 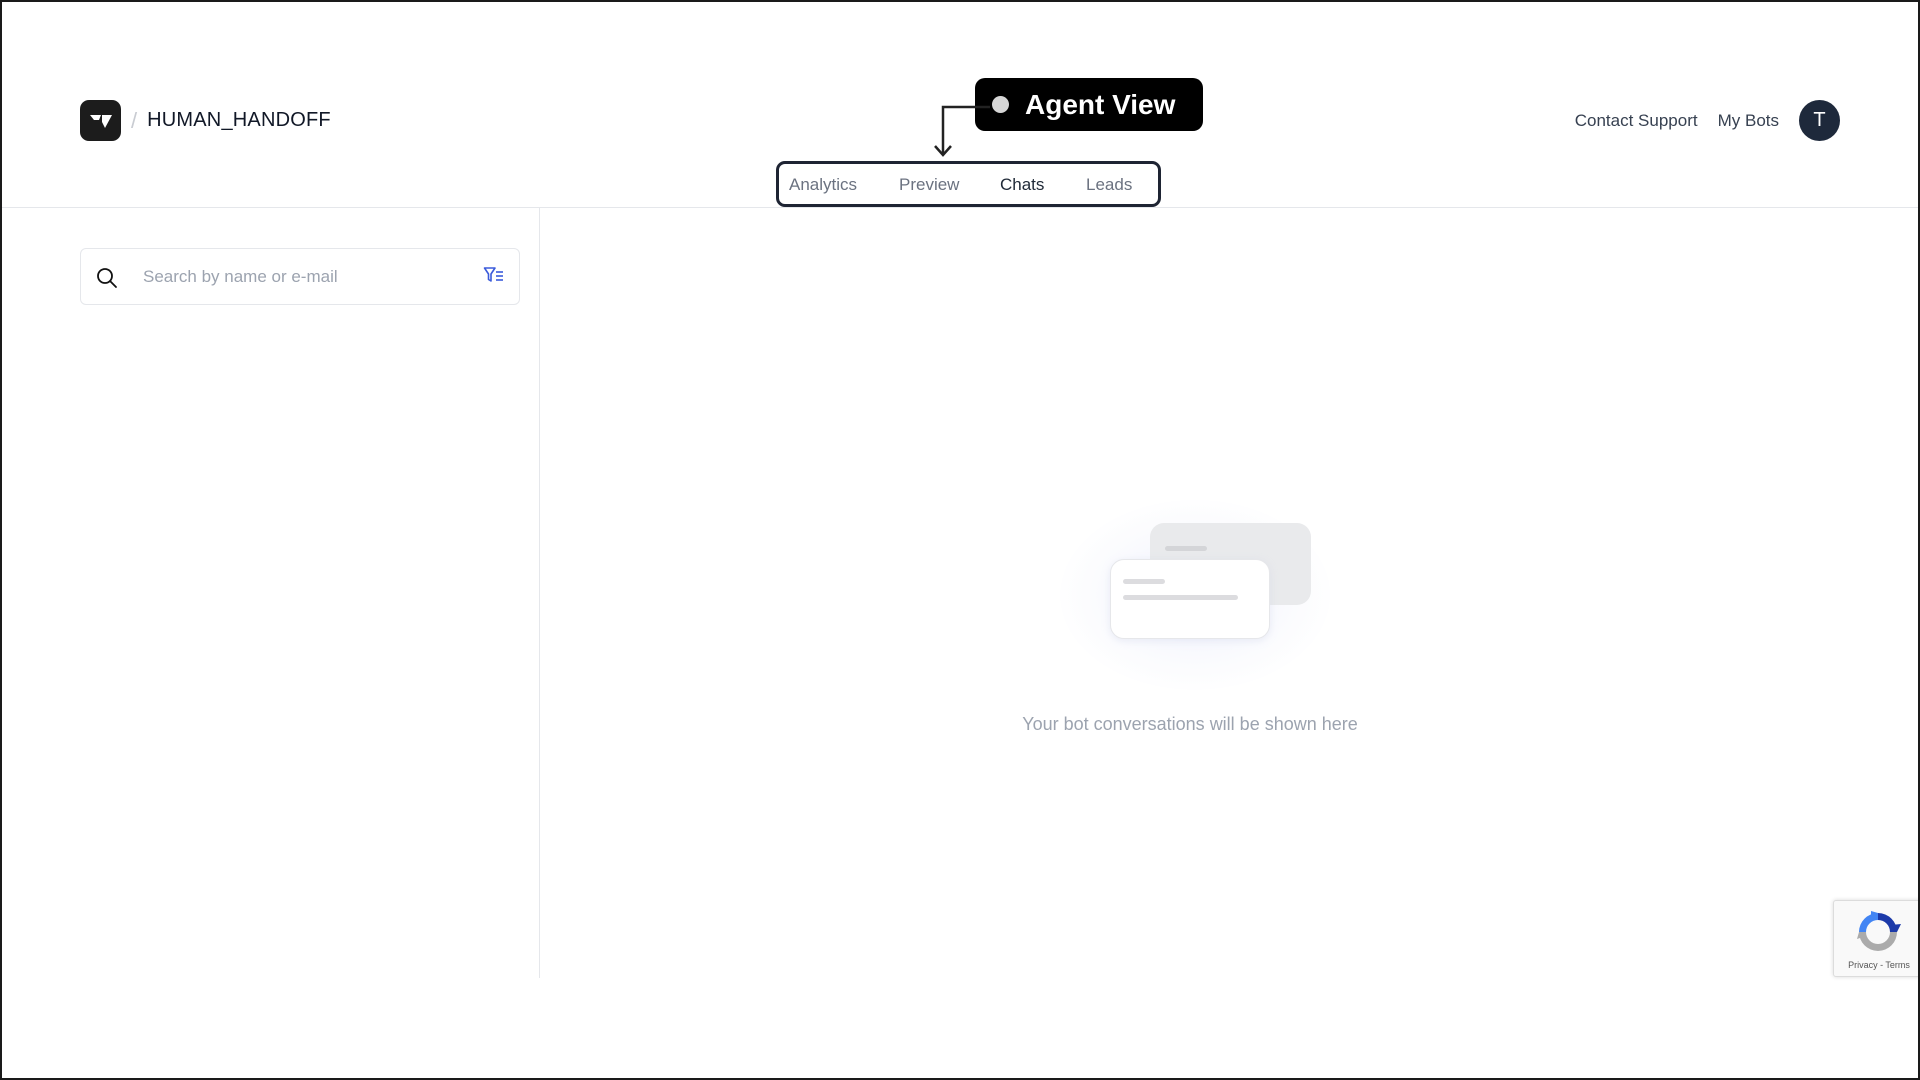 I want to click on annotation-label: Agent View, so click(x=1100, y=104).